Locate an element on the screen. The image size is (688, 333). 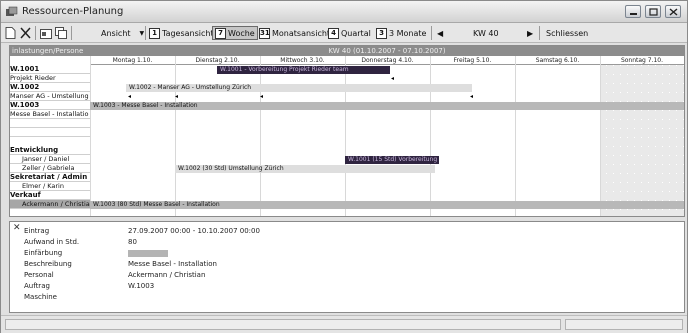
calendar-icon: 4 is located at coordinates (333, 33).